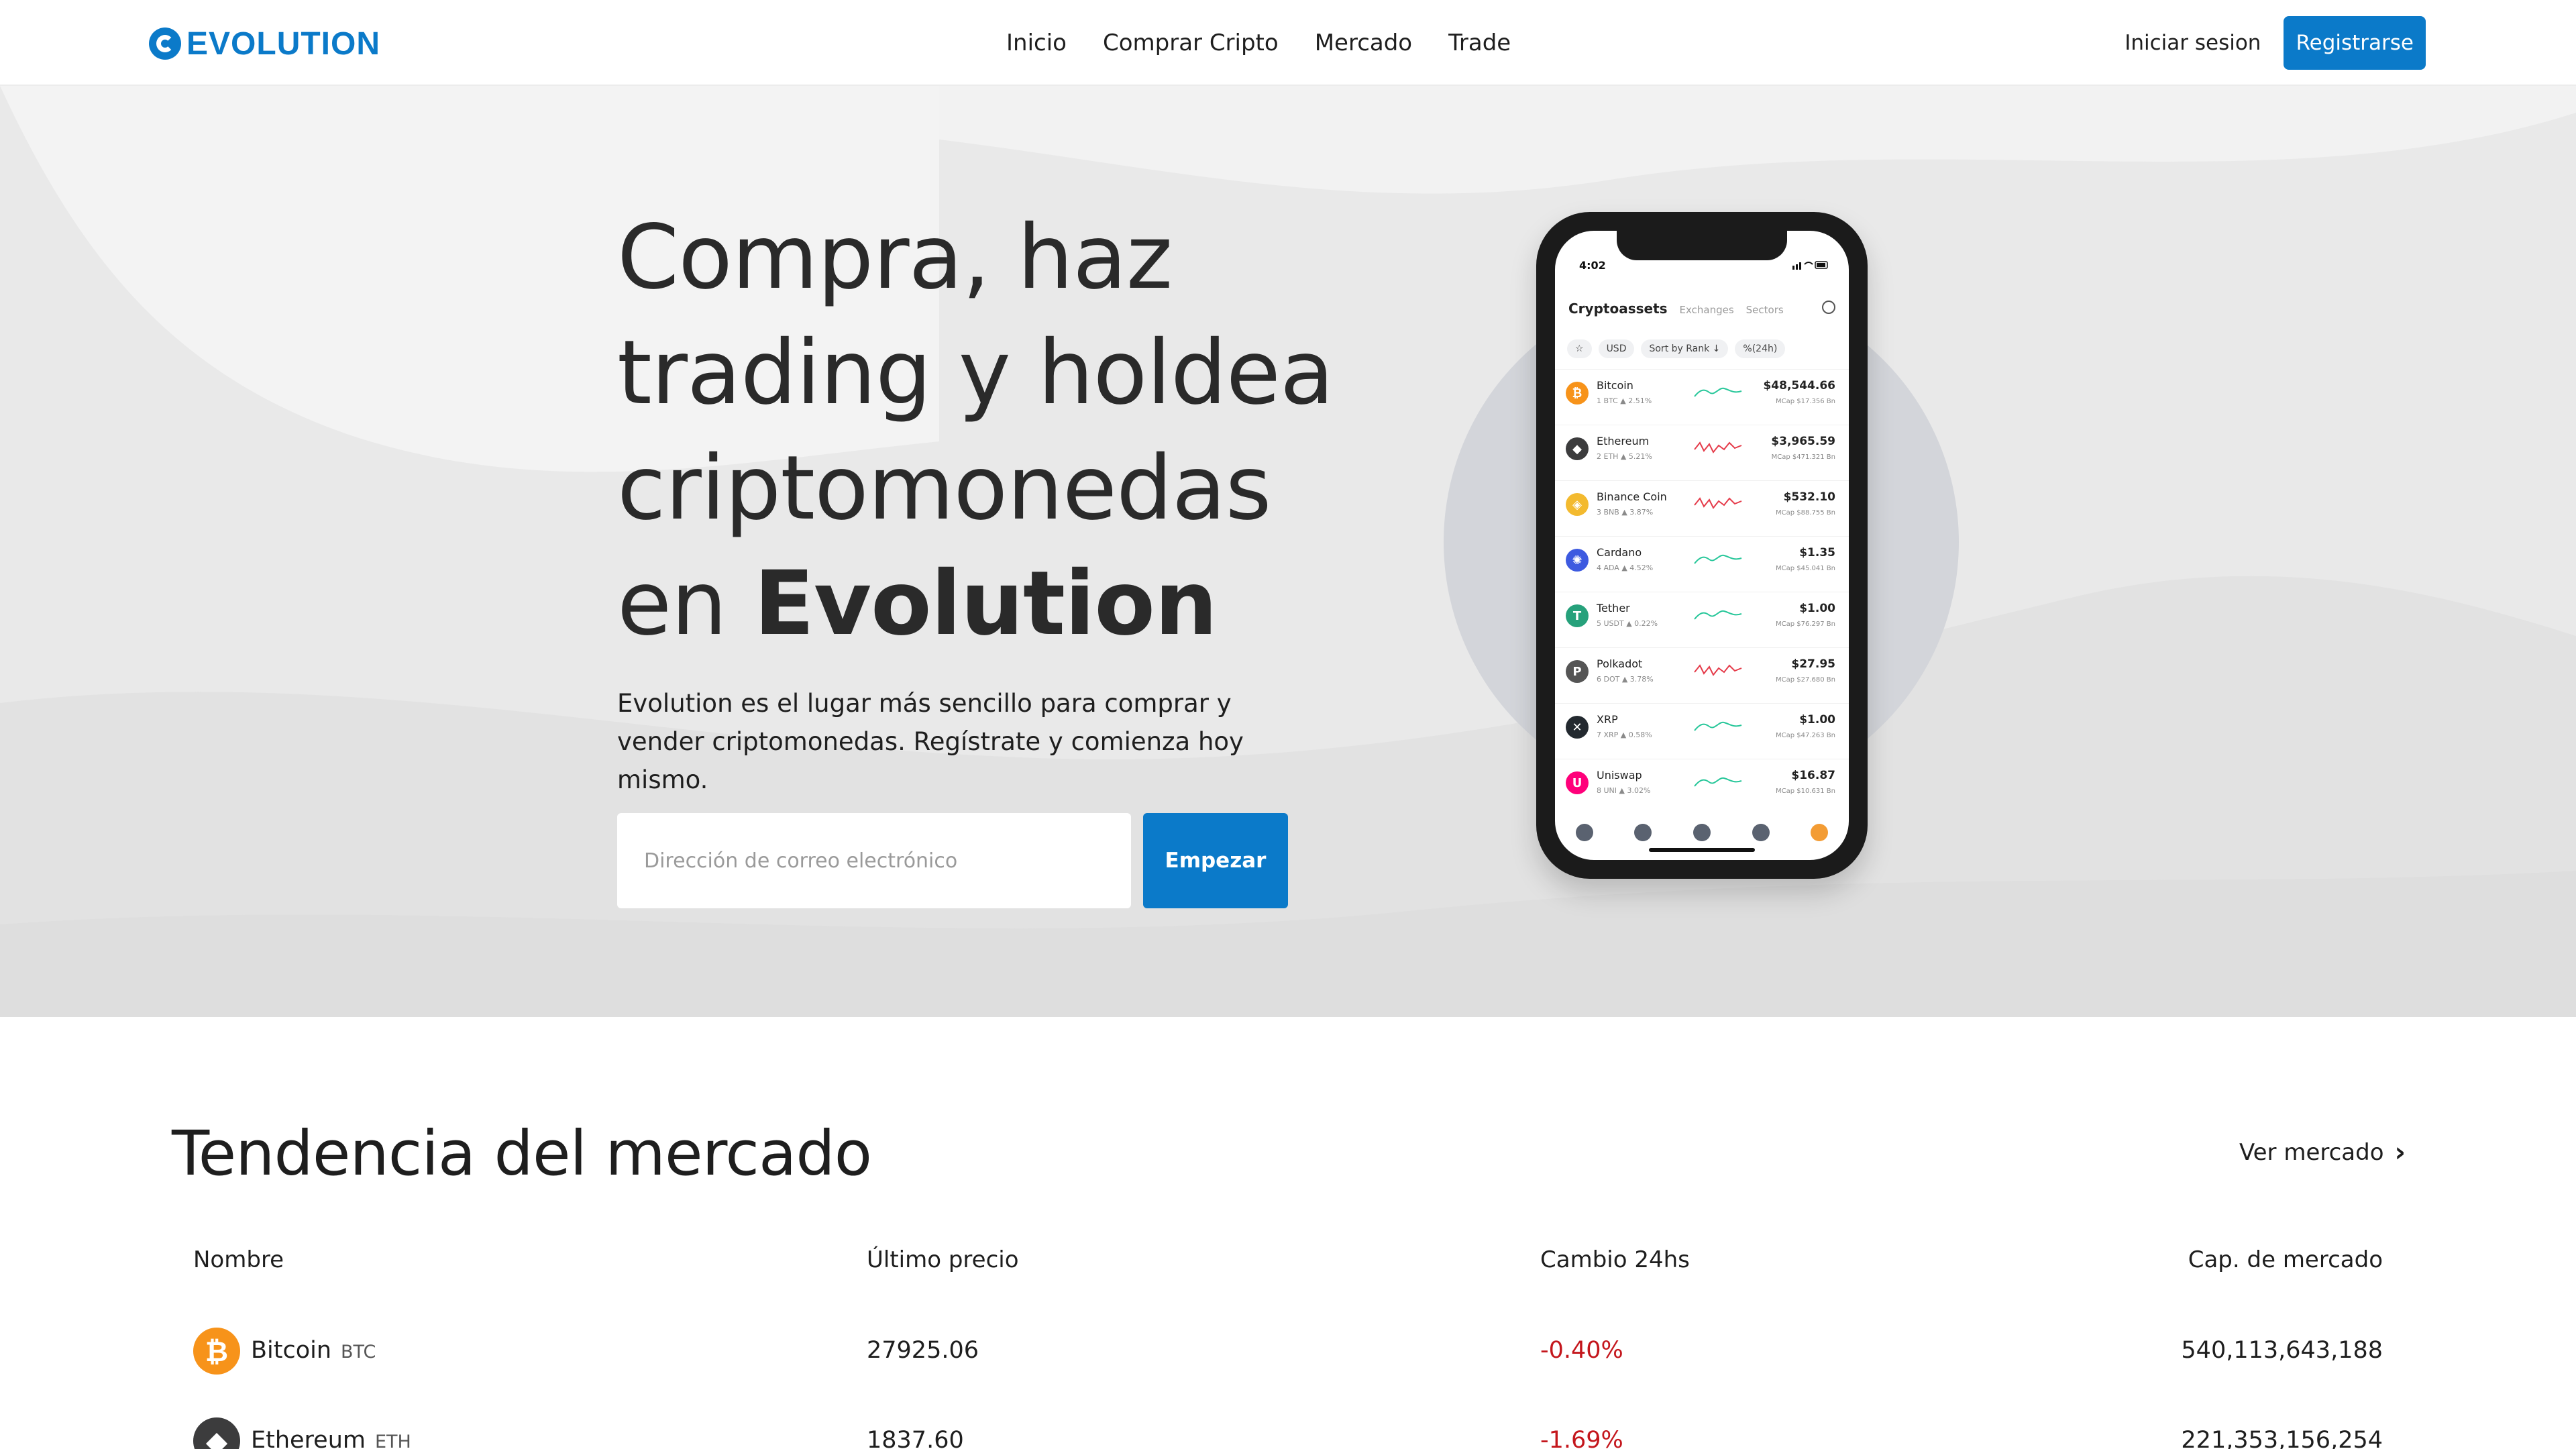 Image resolution: width=2576 pixels, height=1449 pixels. What do you see at coordinates (1627, 623) in the screenshot?
I see `coin-meta: 5 USDT ▲ 0.22%` at bounding box center [1627, 623].